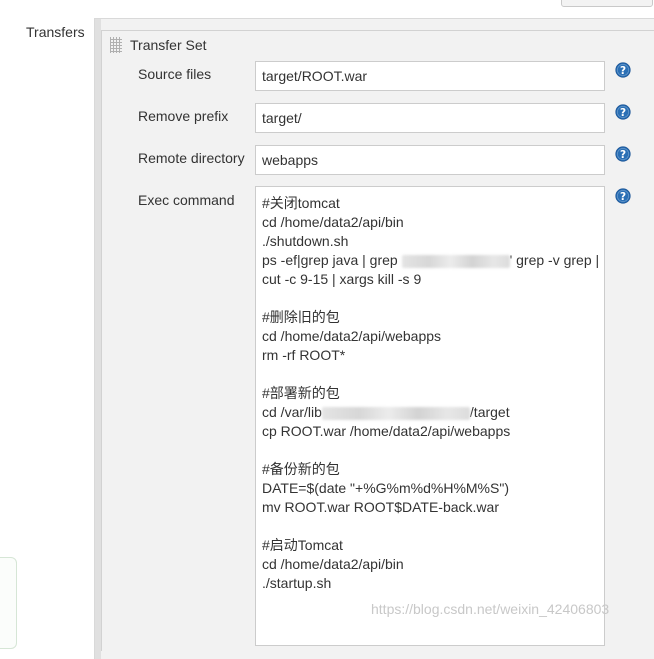 This screenshot has width=654, height=659. Describe the element at coordinates (305, 241) in the screenshot. I see `code-line: ./shutdown.sh` at that location.